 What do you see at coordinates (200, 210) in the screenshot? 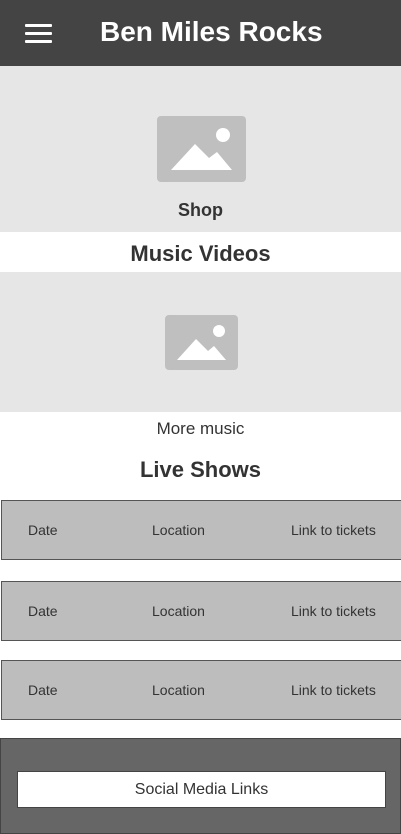
I see `shop-label: Shop` at bounding box center [200, 210].